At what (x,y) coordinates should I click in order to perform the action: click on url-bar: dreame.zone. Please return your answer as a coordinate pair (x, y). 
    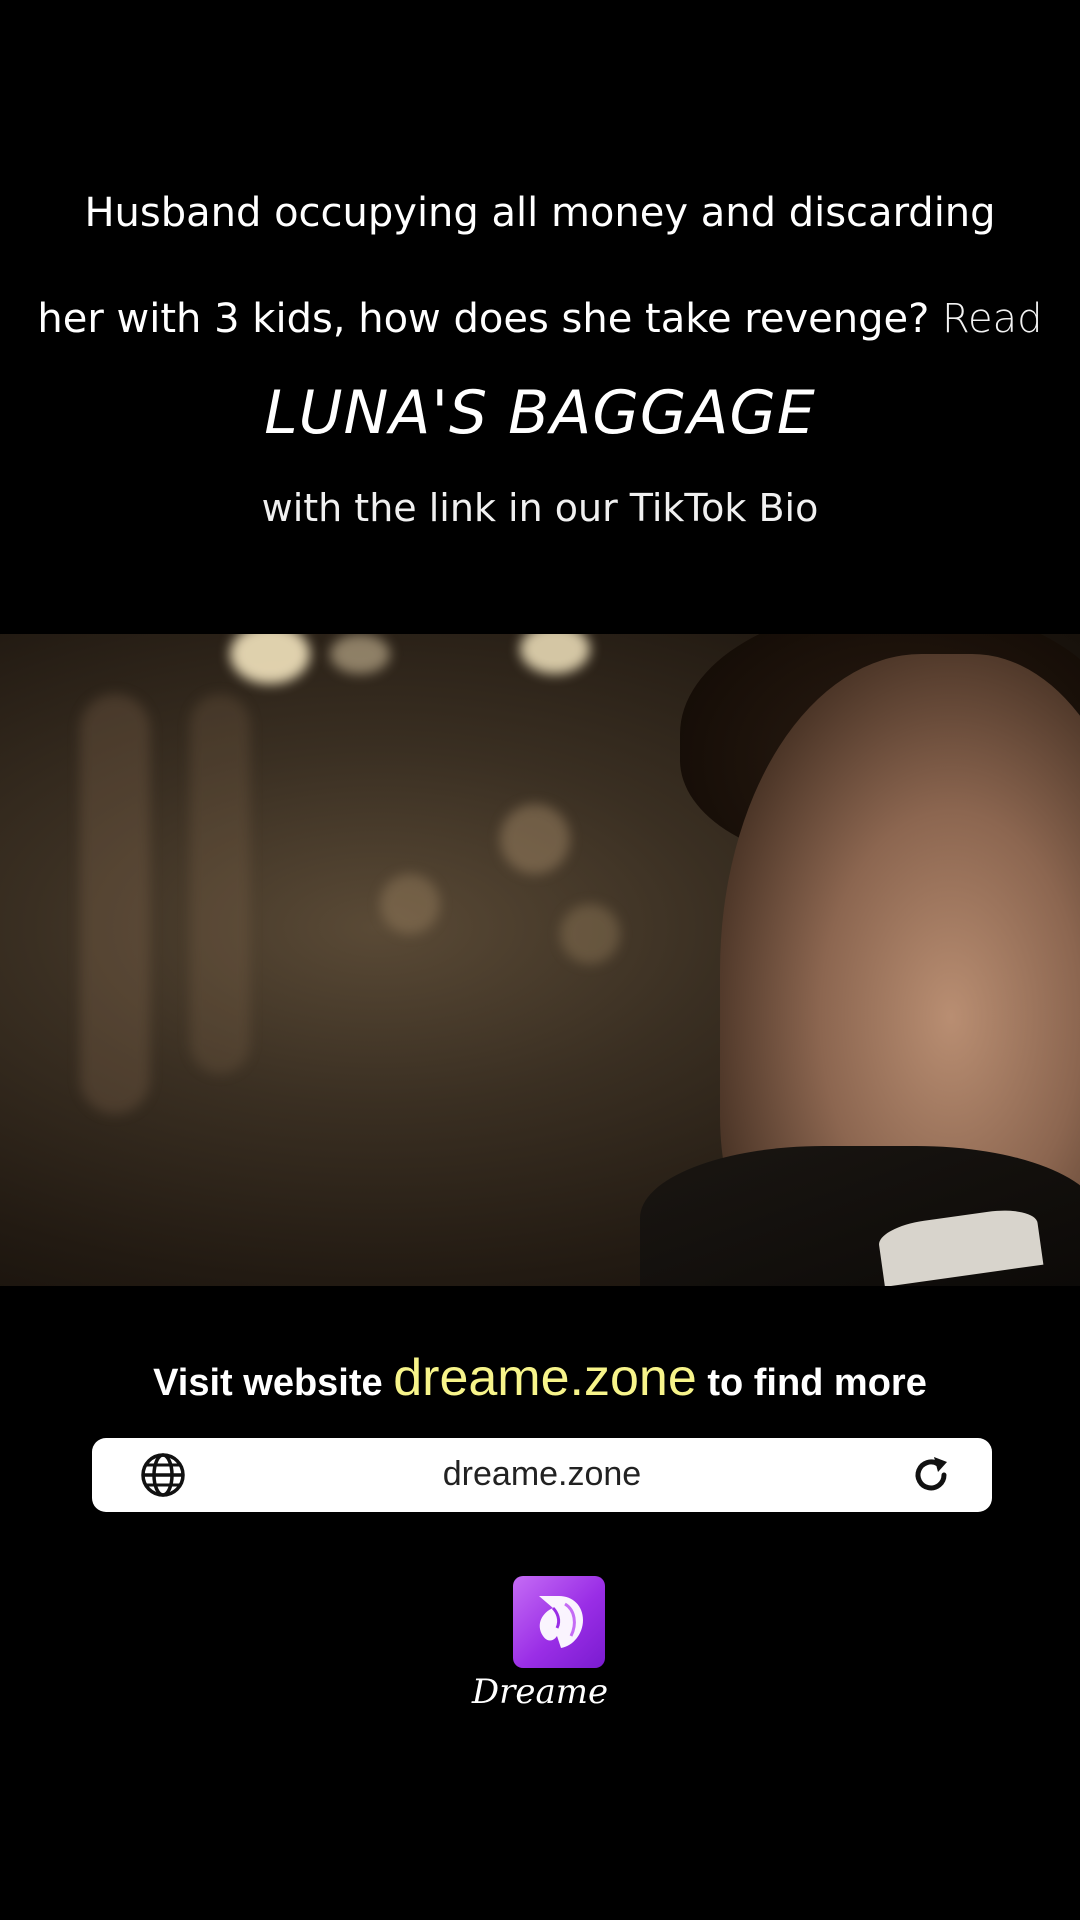
    Looking at the image, I should click on (542, 1475).